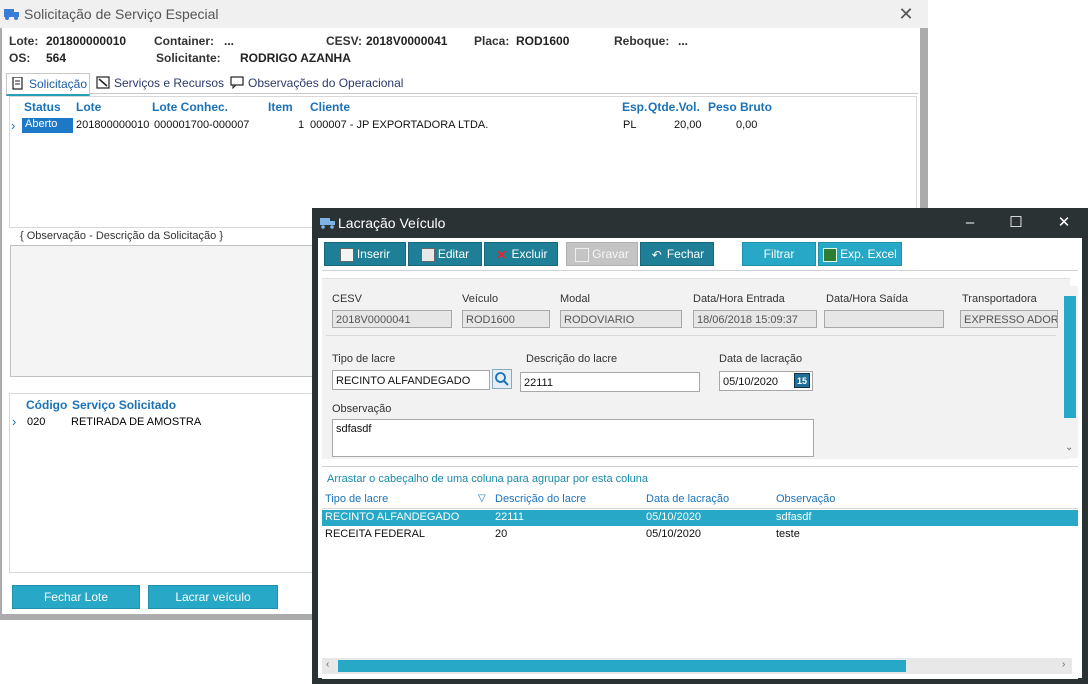 The width and height of the screenshot is (1088, 684). I want to click on scroll-left-icon: ‹, so click(327, 664).